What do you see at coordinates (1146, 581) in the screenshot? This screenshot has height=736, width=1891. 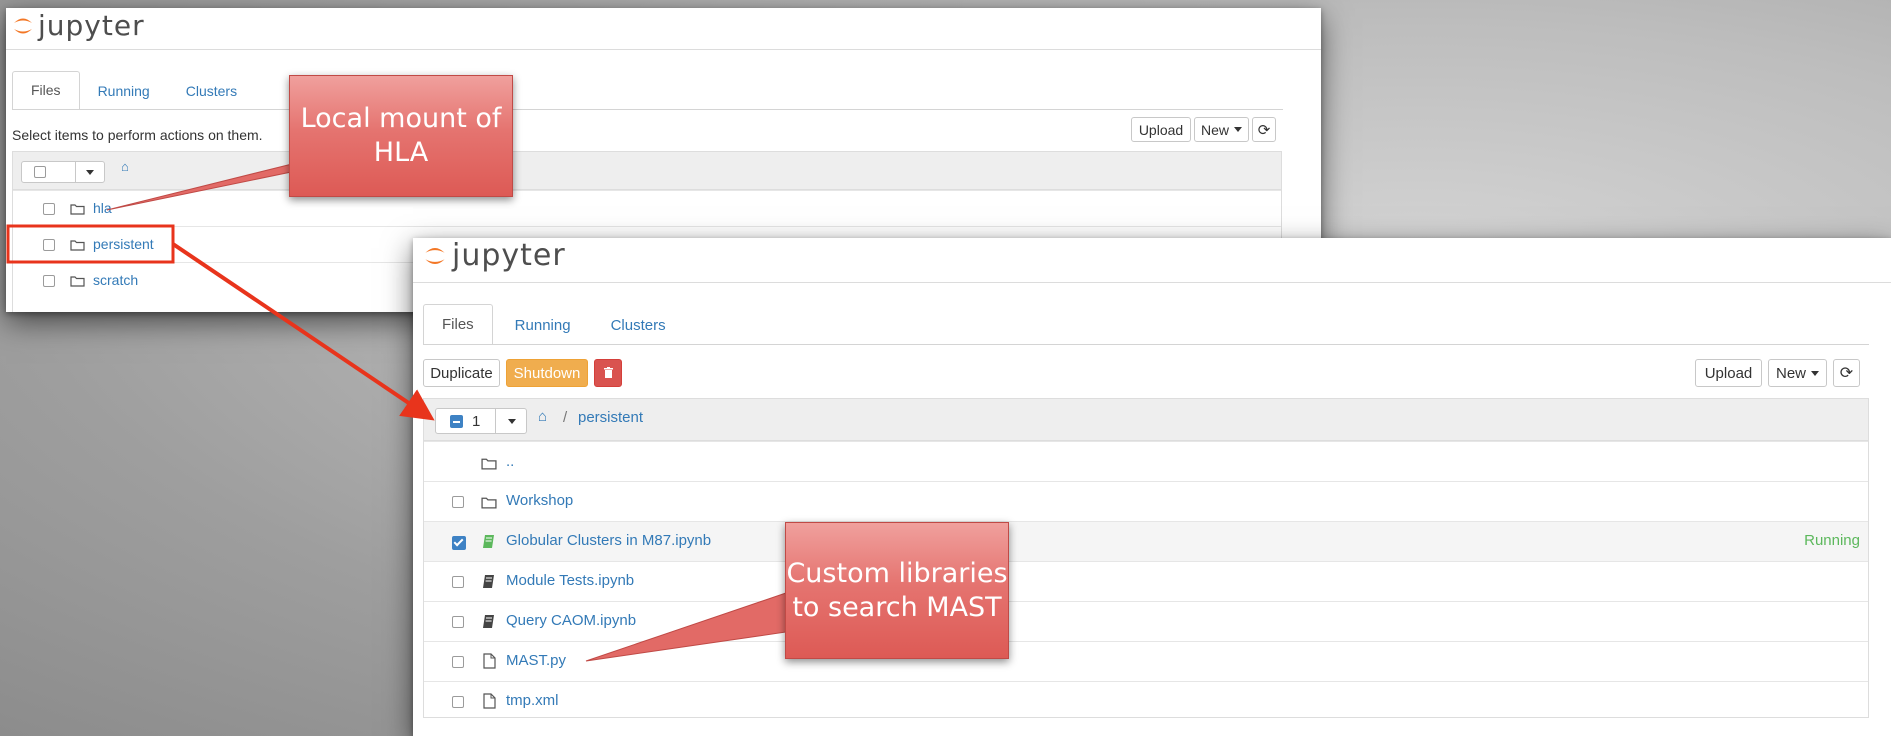 I see `list-item: Module Tests.ipynb` at bounding box center [1146, 581].